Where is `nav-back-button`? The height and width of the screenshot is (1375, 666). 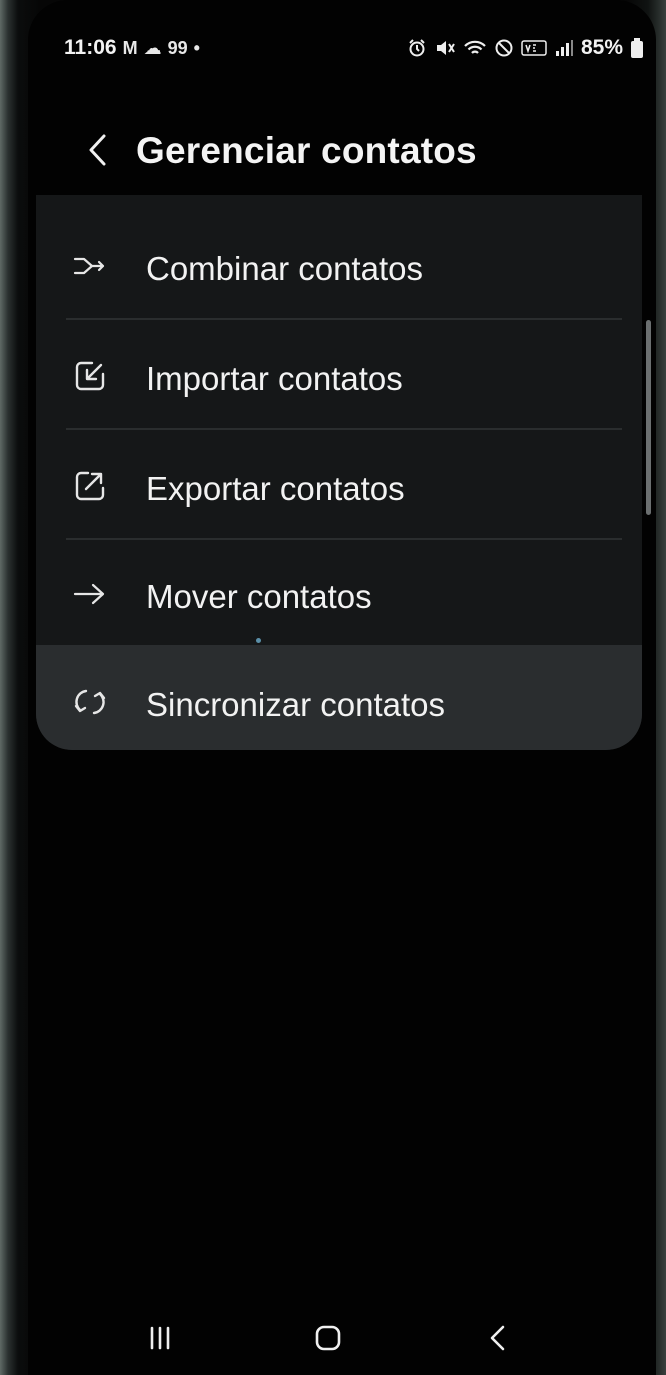 nav-back-button is located at coordinates (498, 1338).